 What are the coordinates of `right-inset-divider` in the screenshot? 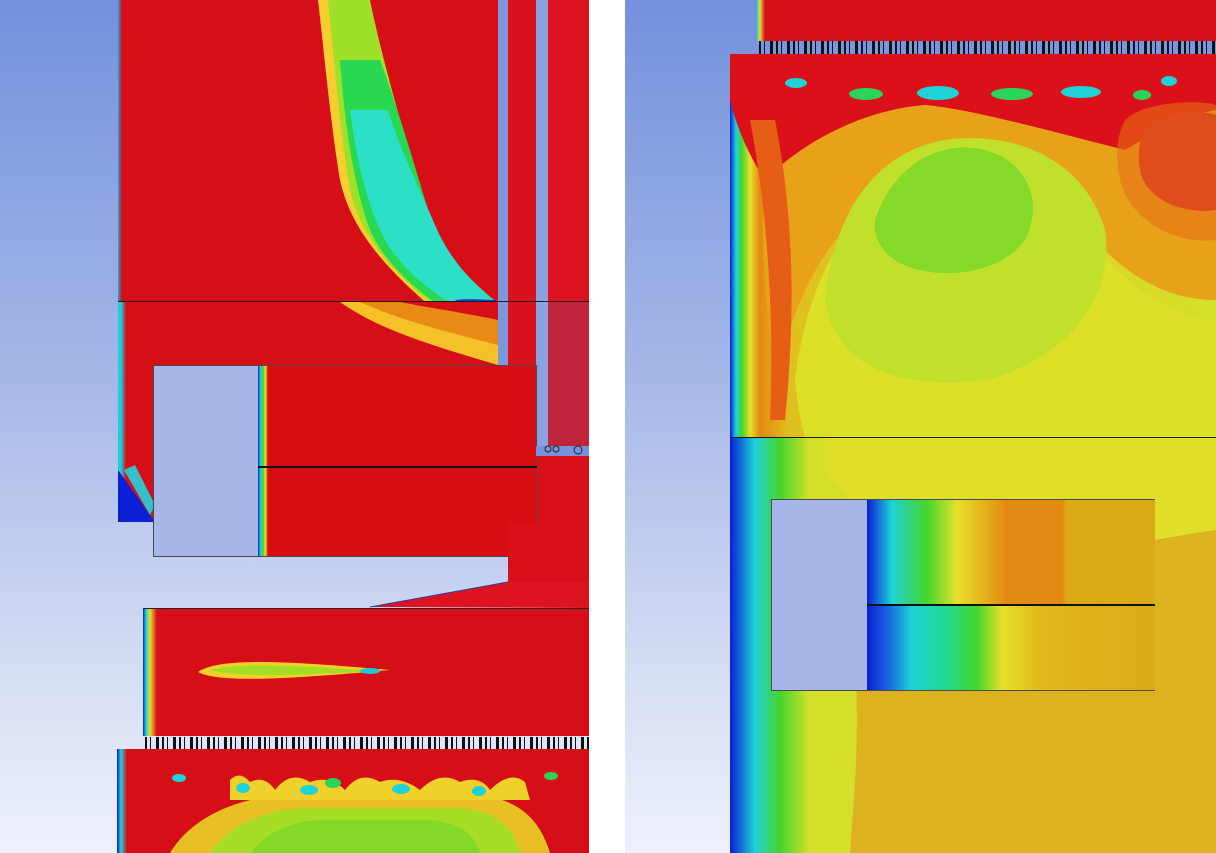 It's located at (1011, 605).